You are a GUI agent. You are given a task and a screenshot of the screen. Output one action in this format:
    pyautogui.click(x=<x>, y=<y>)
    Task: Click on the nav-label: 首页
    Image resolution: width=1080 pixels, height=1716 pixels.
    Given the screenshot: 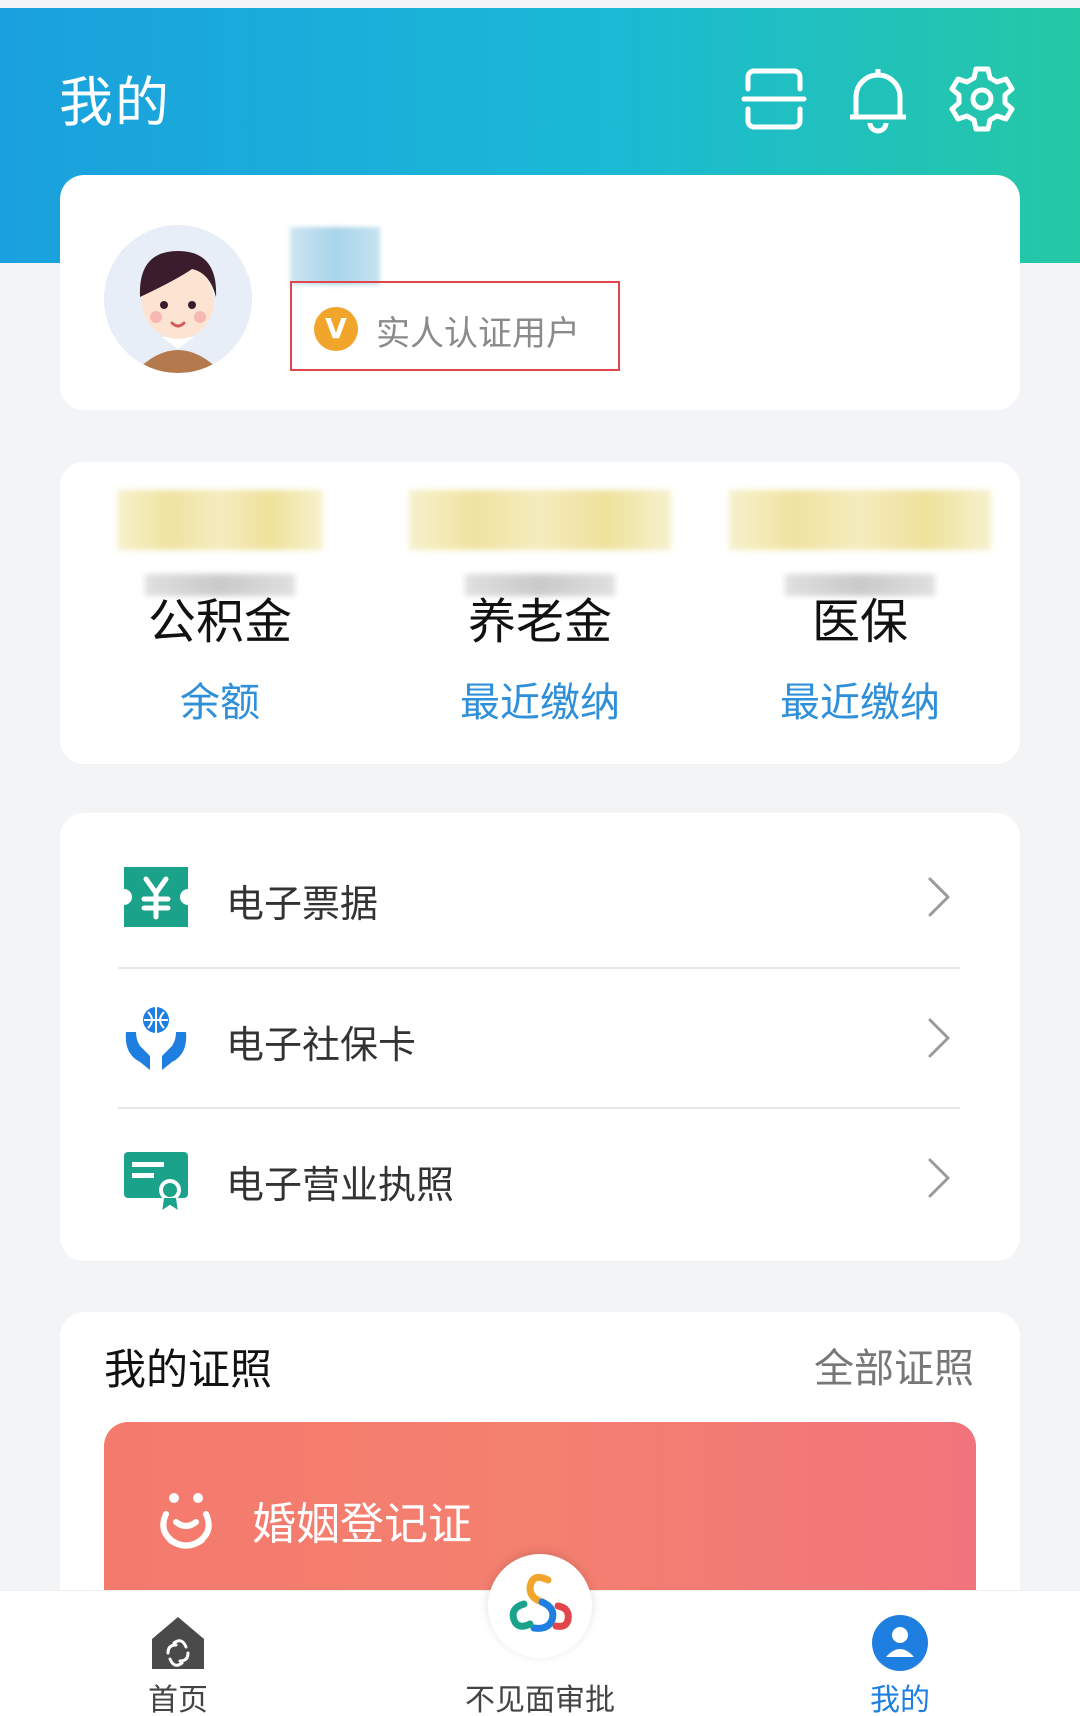 What is the action you would take?
    pyautogui.click(x=178, y=1699)
    